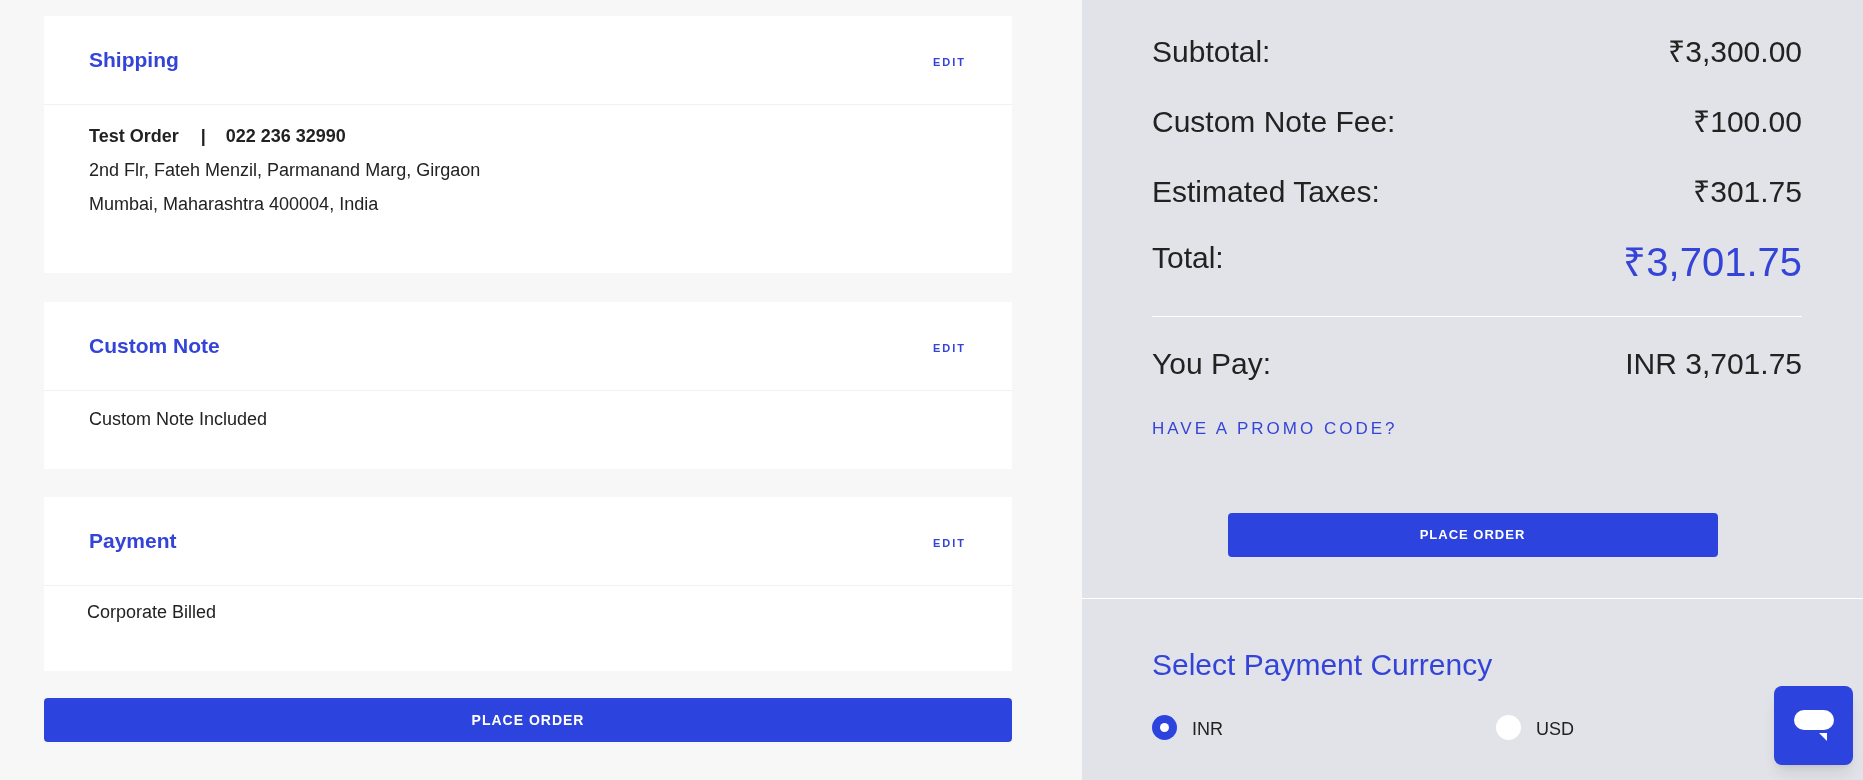 This screenshot has height=780, width=1863. I want to click on promo-code-link: HAVE A PROMO CODE?, so click(1275, 429).